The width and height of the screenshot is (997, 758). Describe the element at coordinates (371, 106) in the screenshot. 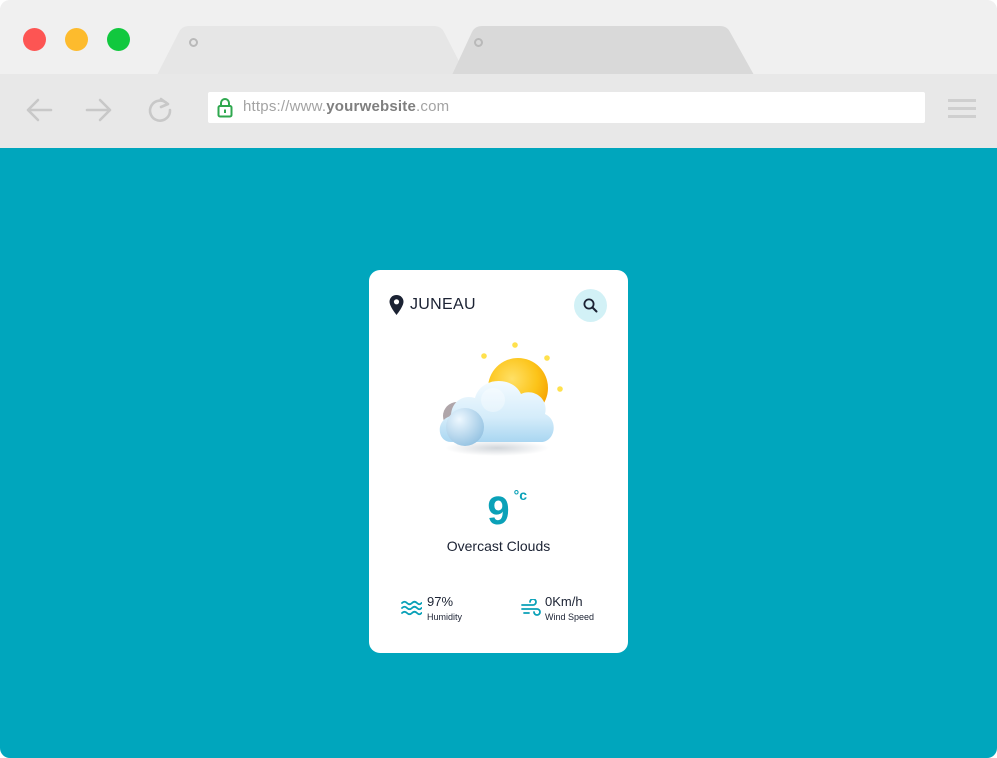

I see `url-host: yourwebsite` at that location.